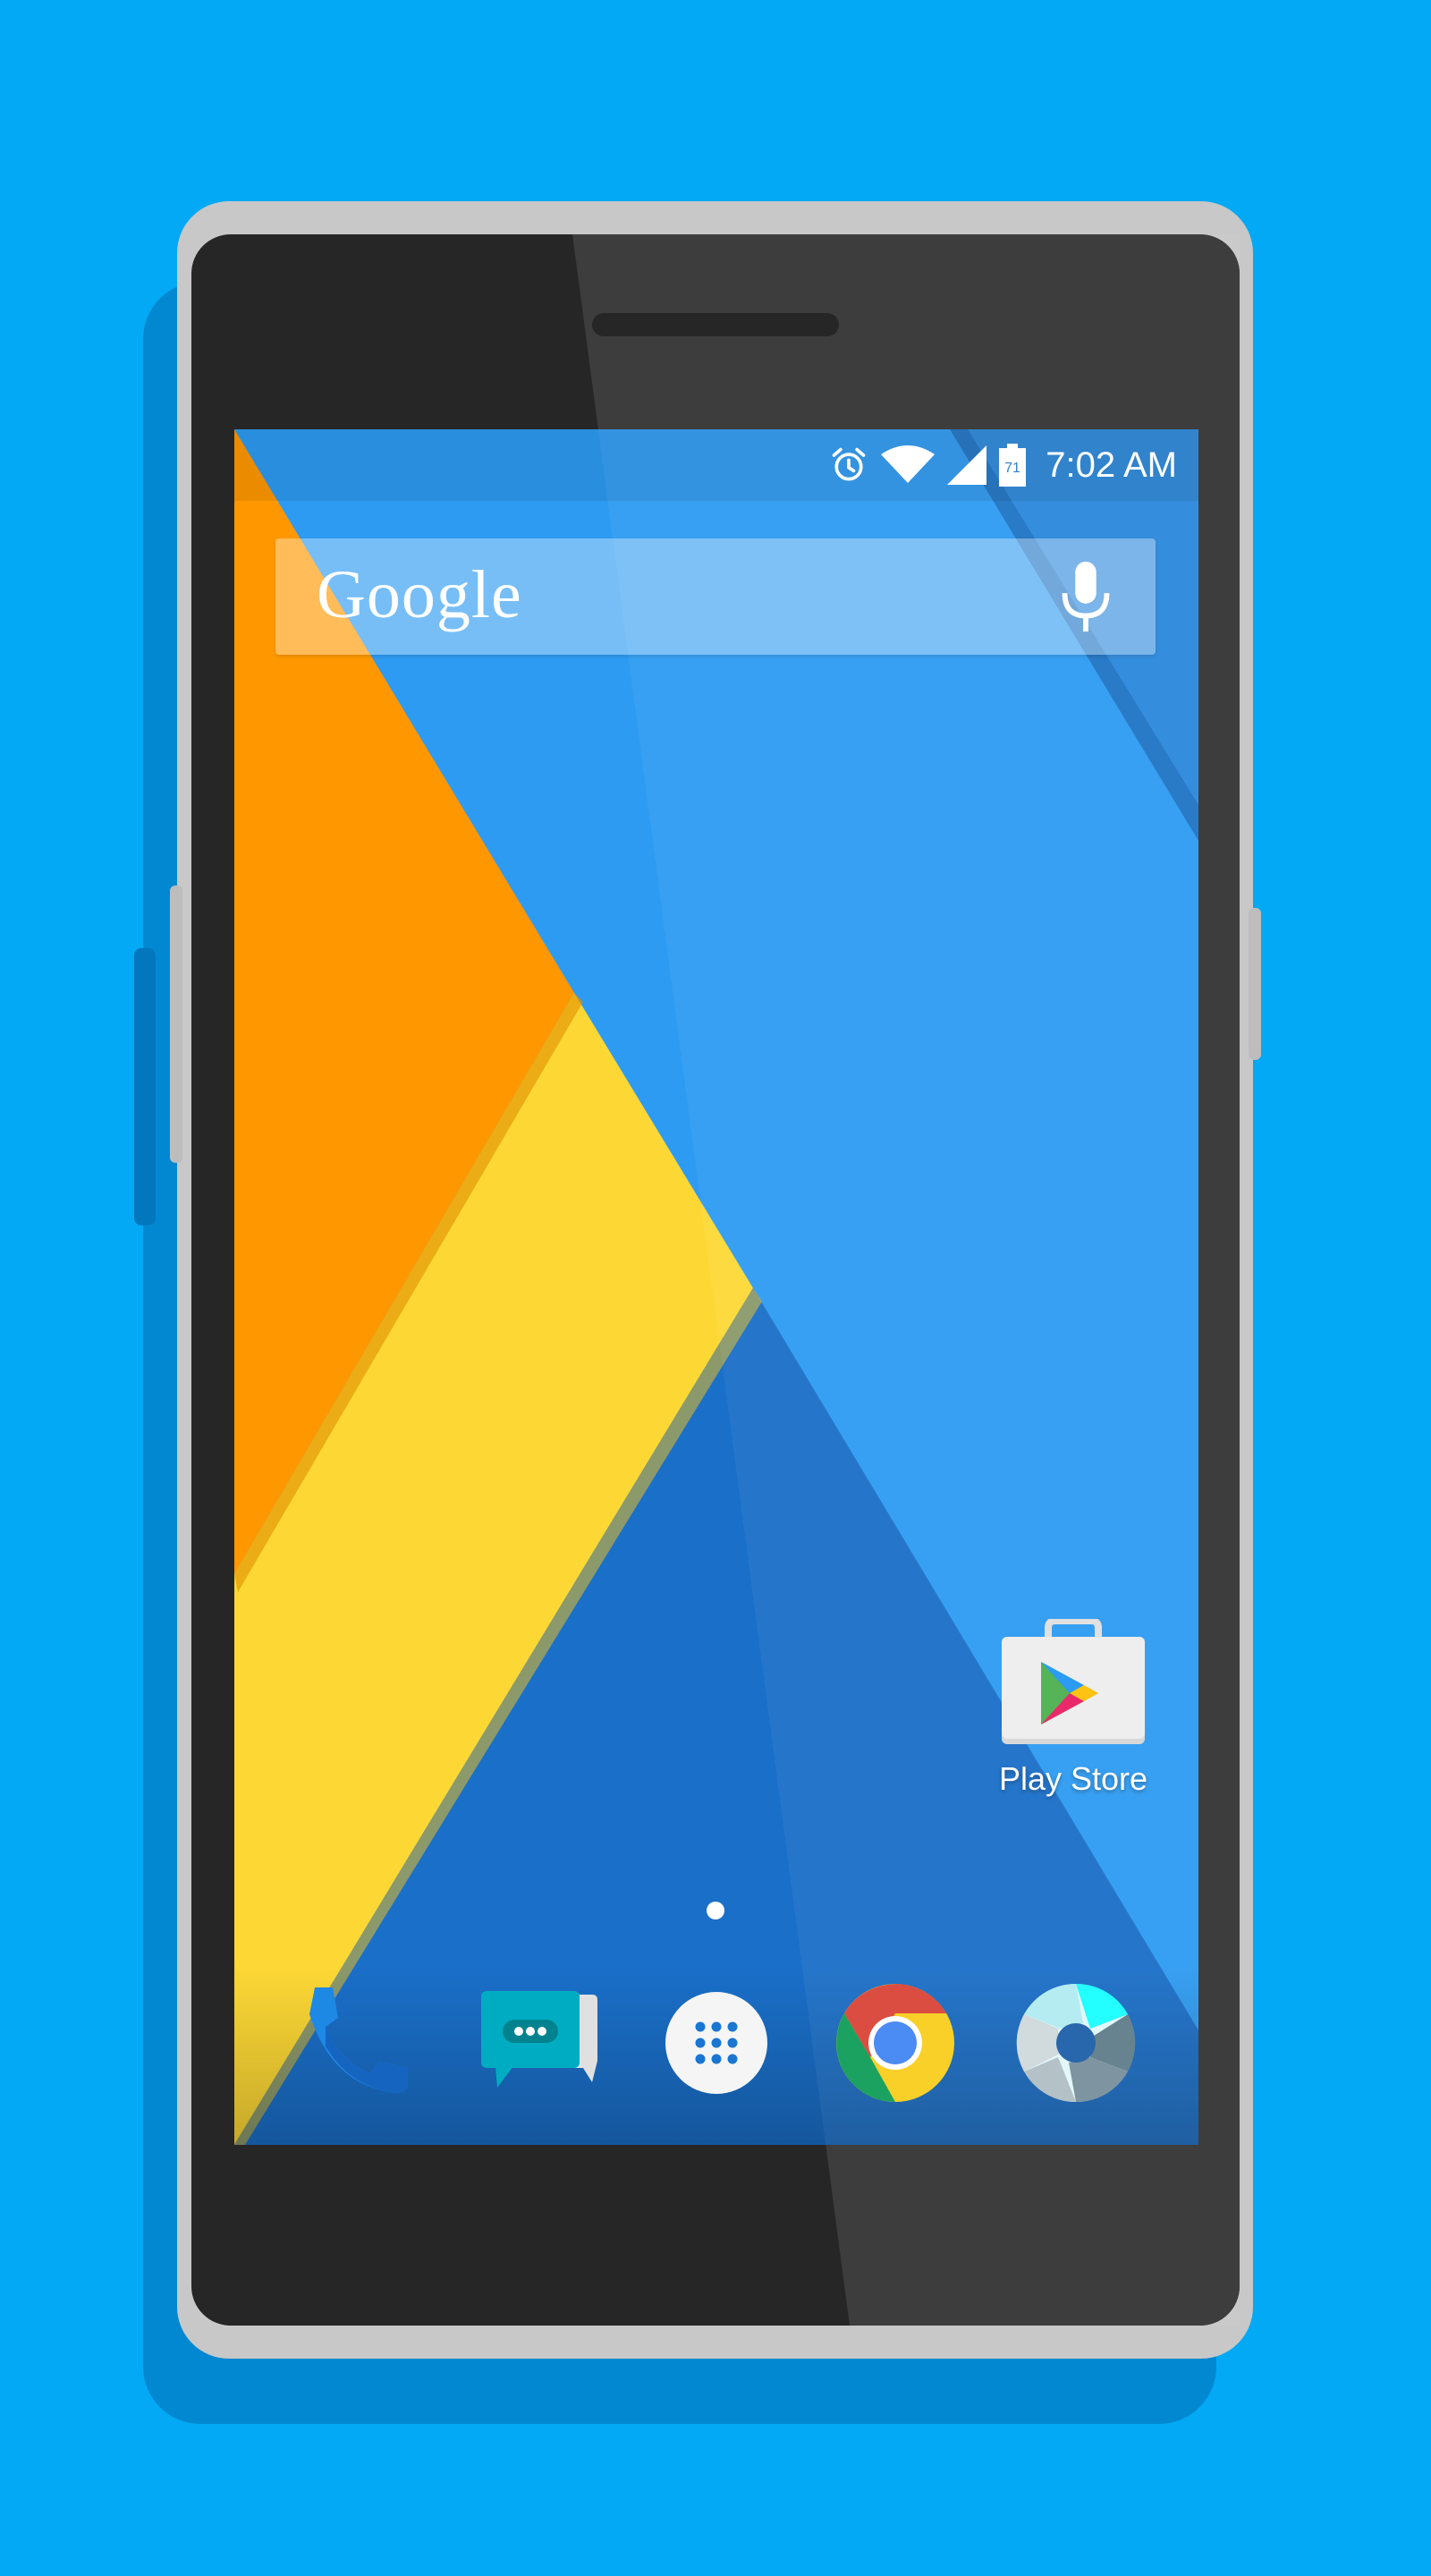 This screenshot has height=2576, width=1431. I want to click on dock-chrome-button, so click(895, 2043).